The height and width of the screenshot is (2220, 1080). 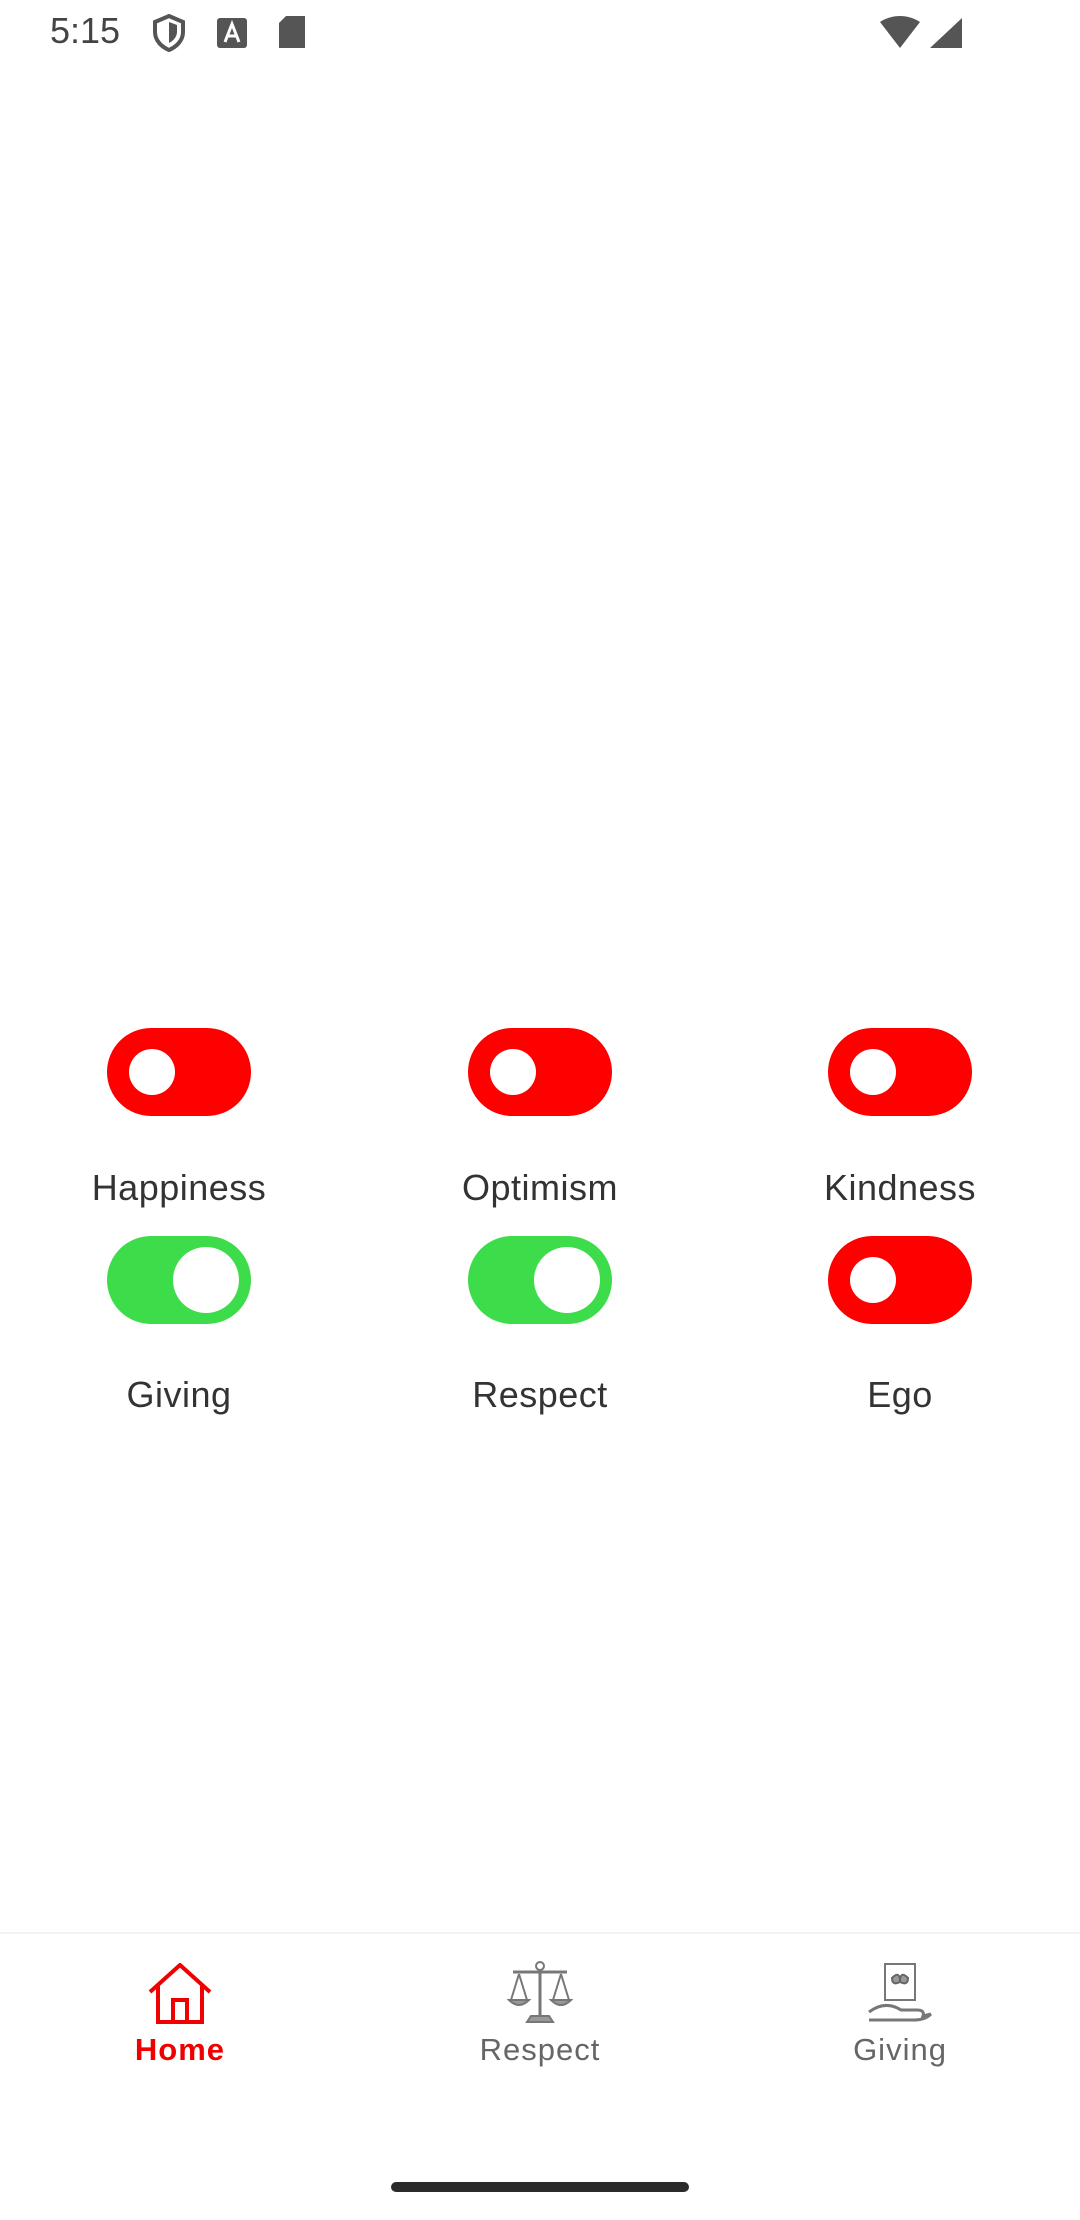 What do you see at coordinates (179, 1187) in the screenshot?
I see `label-happiness: Happiness` at bounding box center [179, 1187].